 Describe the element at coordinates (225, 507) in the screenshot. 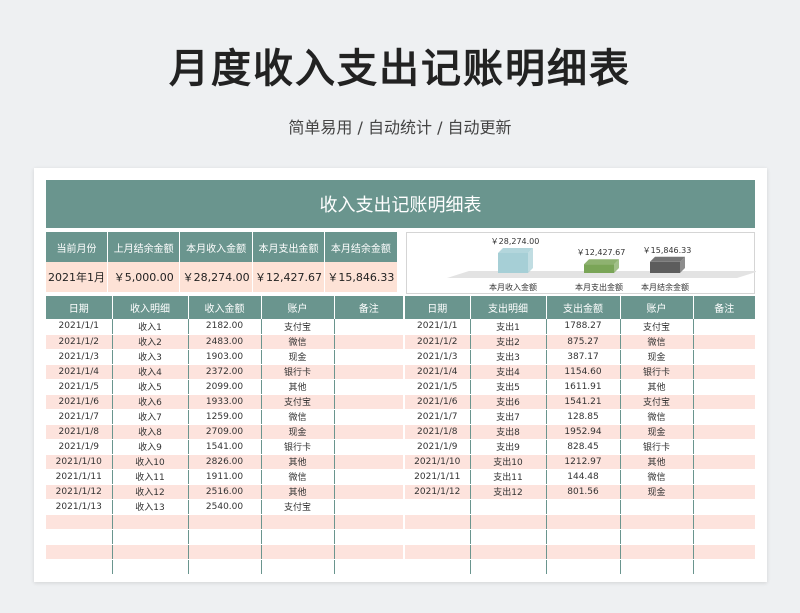

I see `income-cell: 2540.00` at that location.